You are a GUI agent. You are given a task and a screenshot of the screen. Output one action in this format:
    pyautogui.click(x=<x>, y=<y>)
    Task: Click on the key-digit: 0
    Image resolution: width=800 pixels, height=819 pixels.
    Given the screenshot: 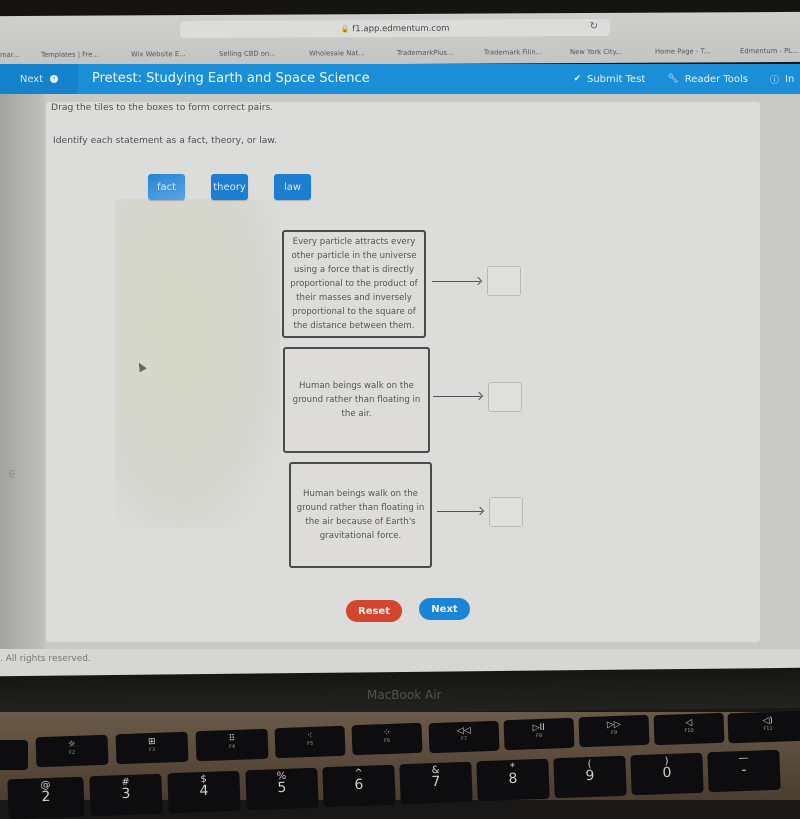 What is the action you would take?
    pyautogui.click(x=667, y=773)
    